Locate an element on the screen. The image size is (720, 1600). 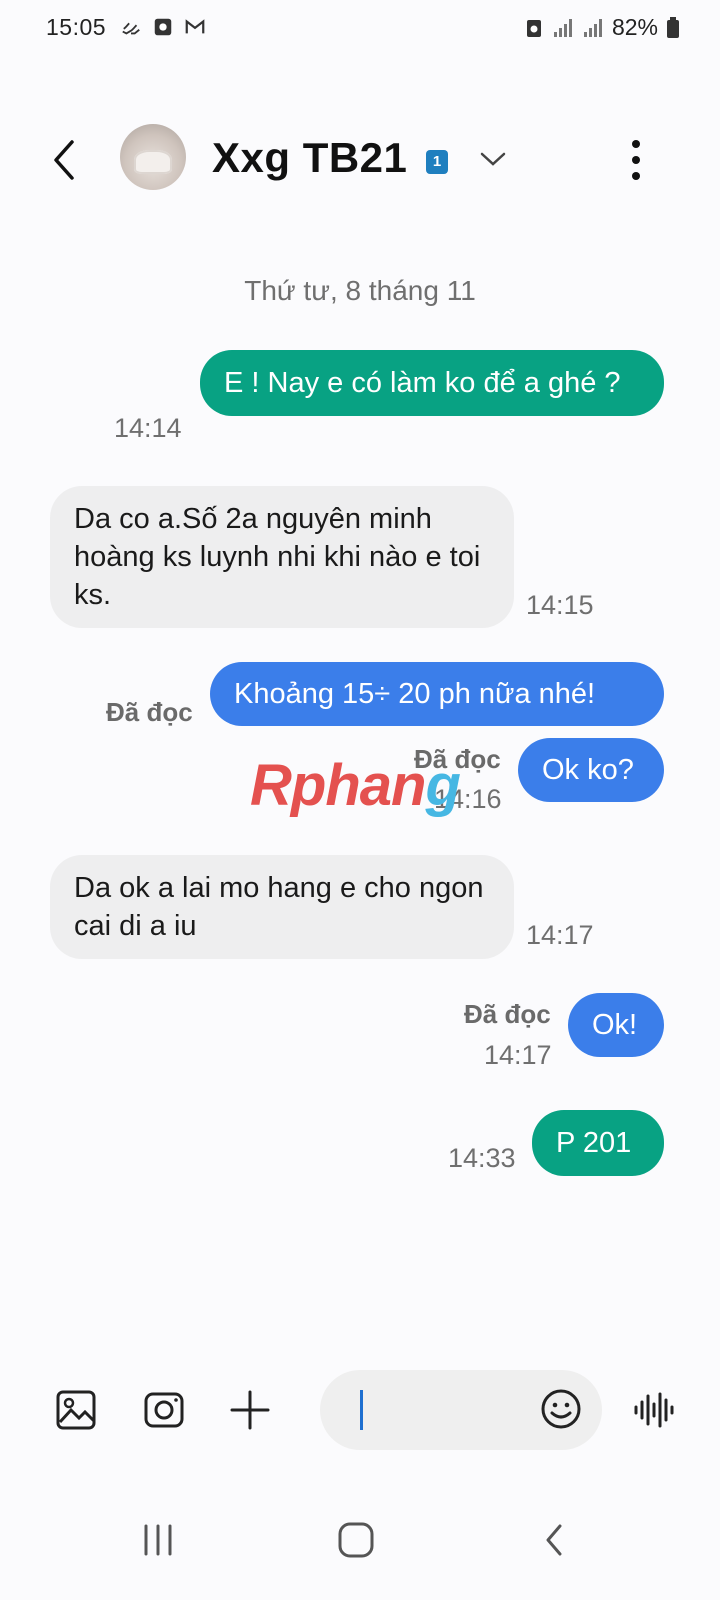
voice-record-icon is located at coordinates (654, 1410).